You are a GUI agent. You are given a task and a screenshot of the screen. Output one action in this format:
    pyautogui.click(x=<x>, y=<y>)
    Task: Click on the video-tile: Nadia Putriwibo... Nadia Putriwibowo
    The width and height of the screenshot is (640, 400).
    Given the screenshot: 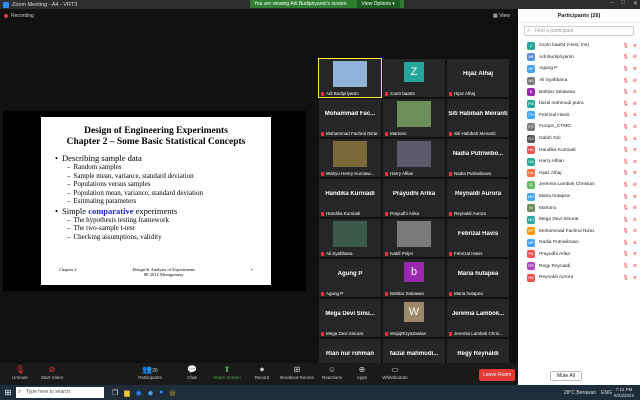 What is the action you would take?
    pyautogui.click(x=478, y=158)
    